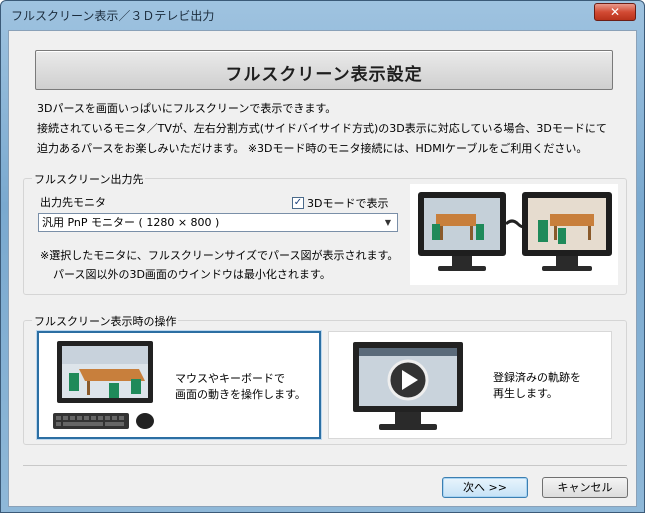 This screenshot has height=513, width=645. What do you see at coordinates (537, 377) in the screenshot?
I see `option2-line-1: 登録済みの軌跡を` at bounding box center [537, 377].